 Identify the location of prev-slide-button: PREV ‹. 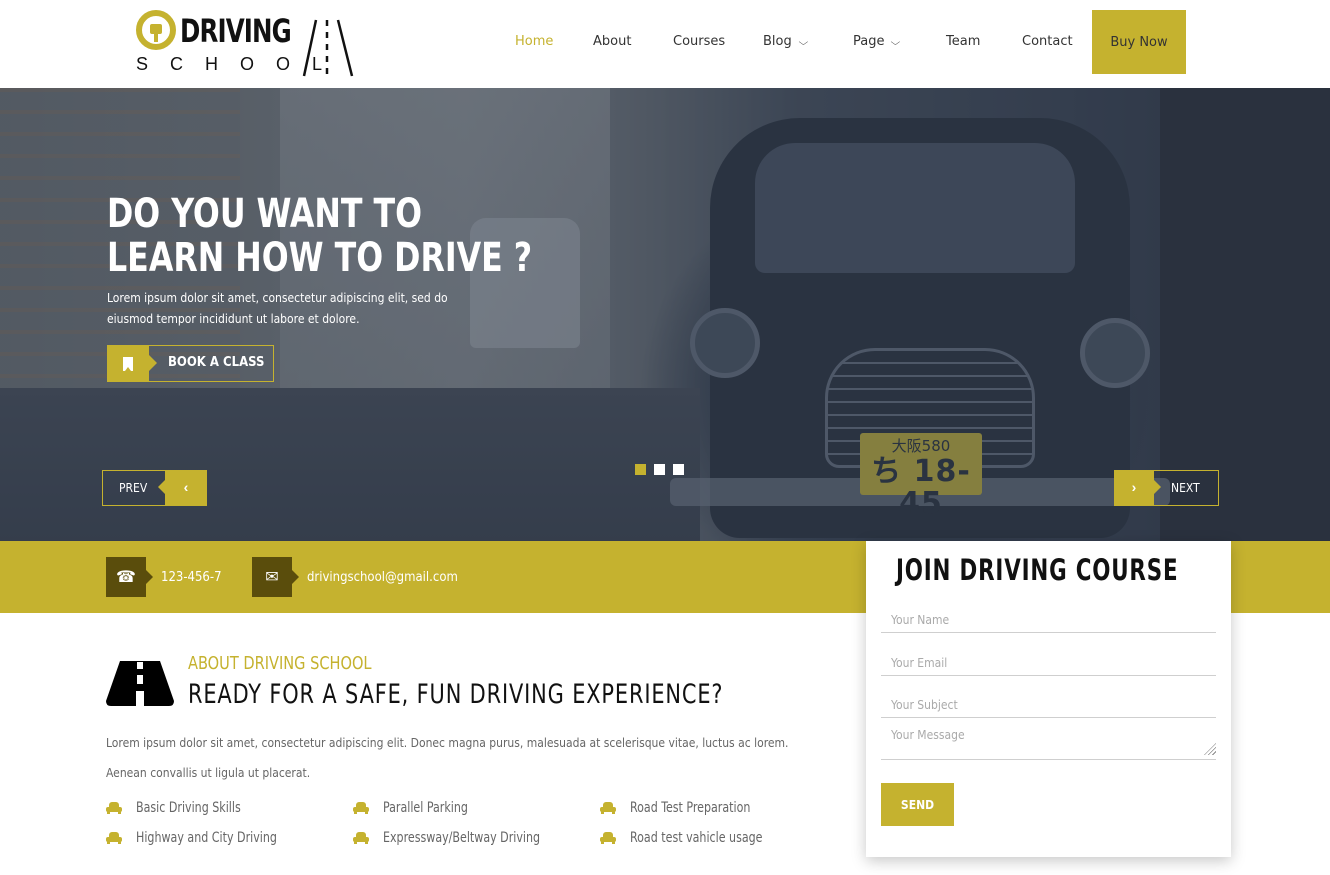
(154, 488).